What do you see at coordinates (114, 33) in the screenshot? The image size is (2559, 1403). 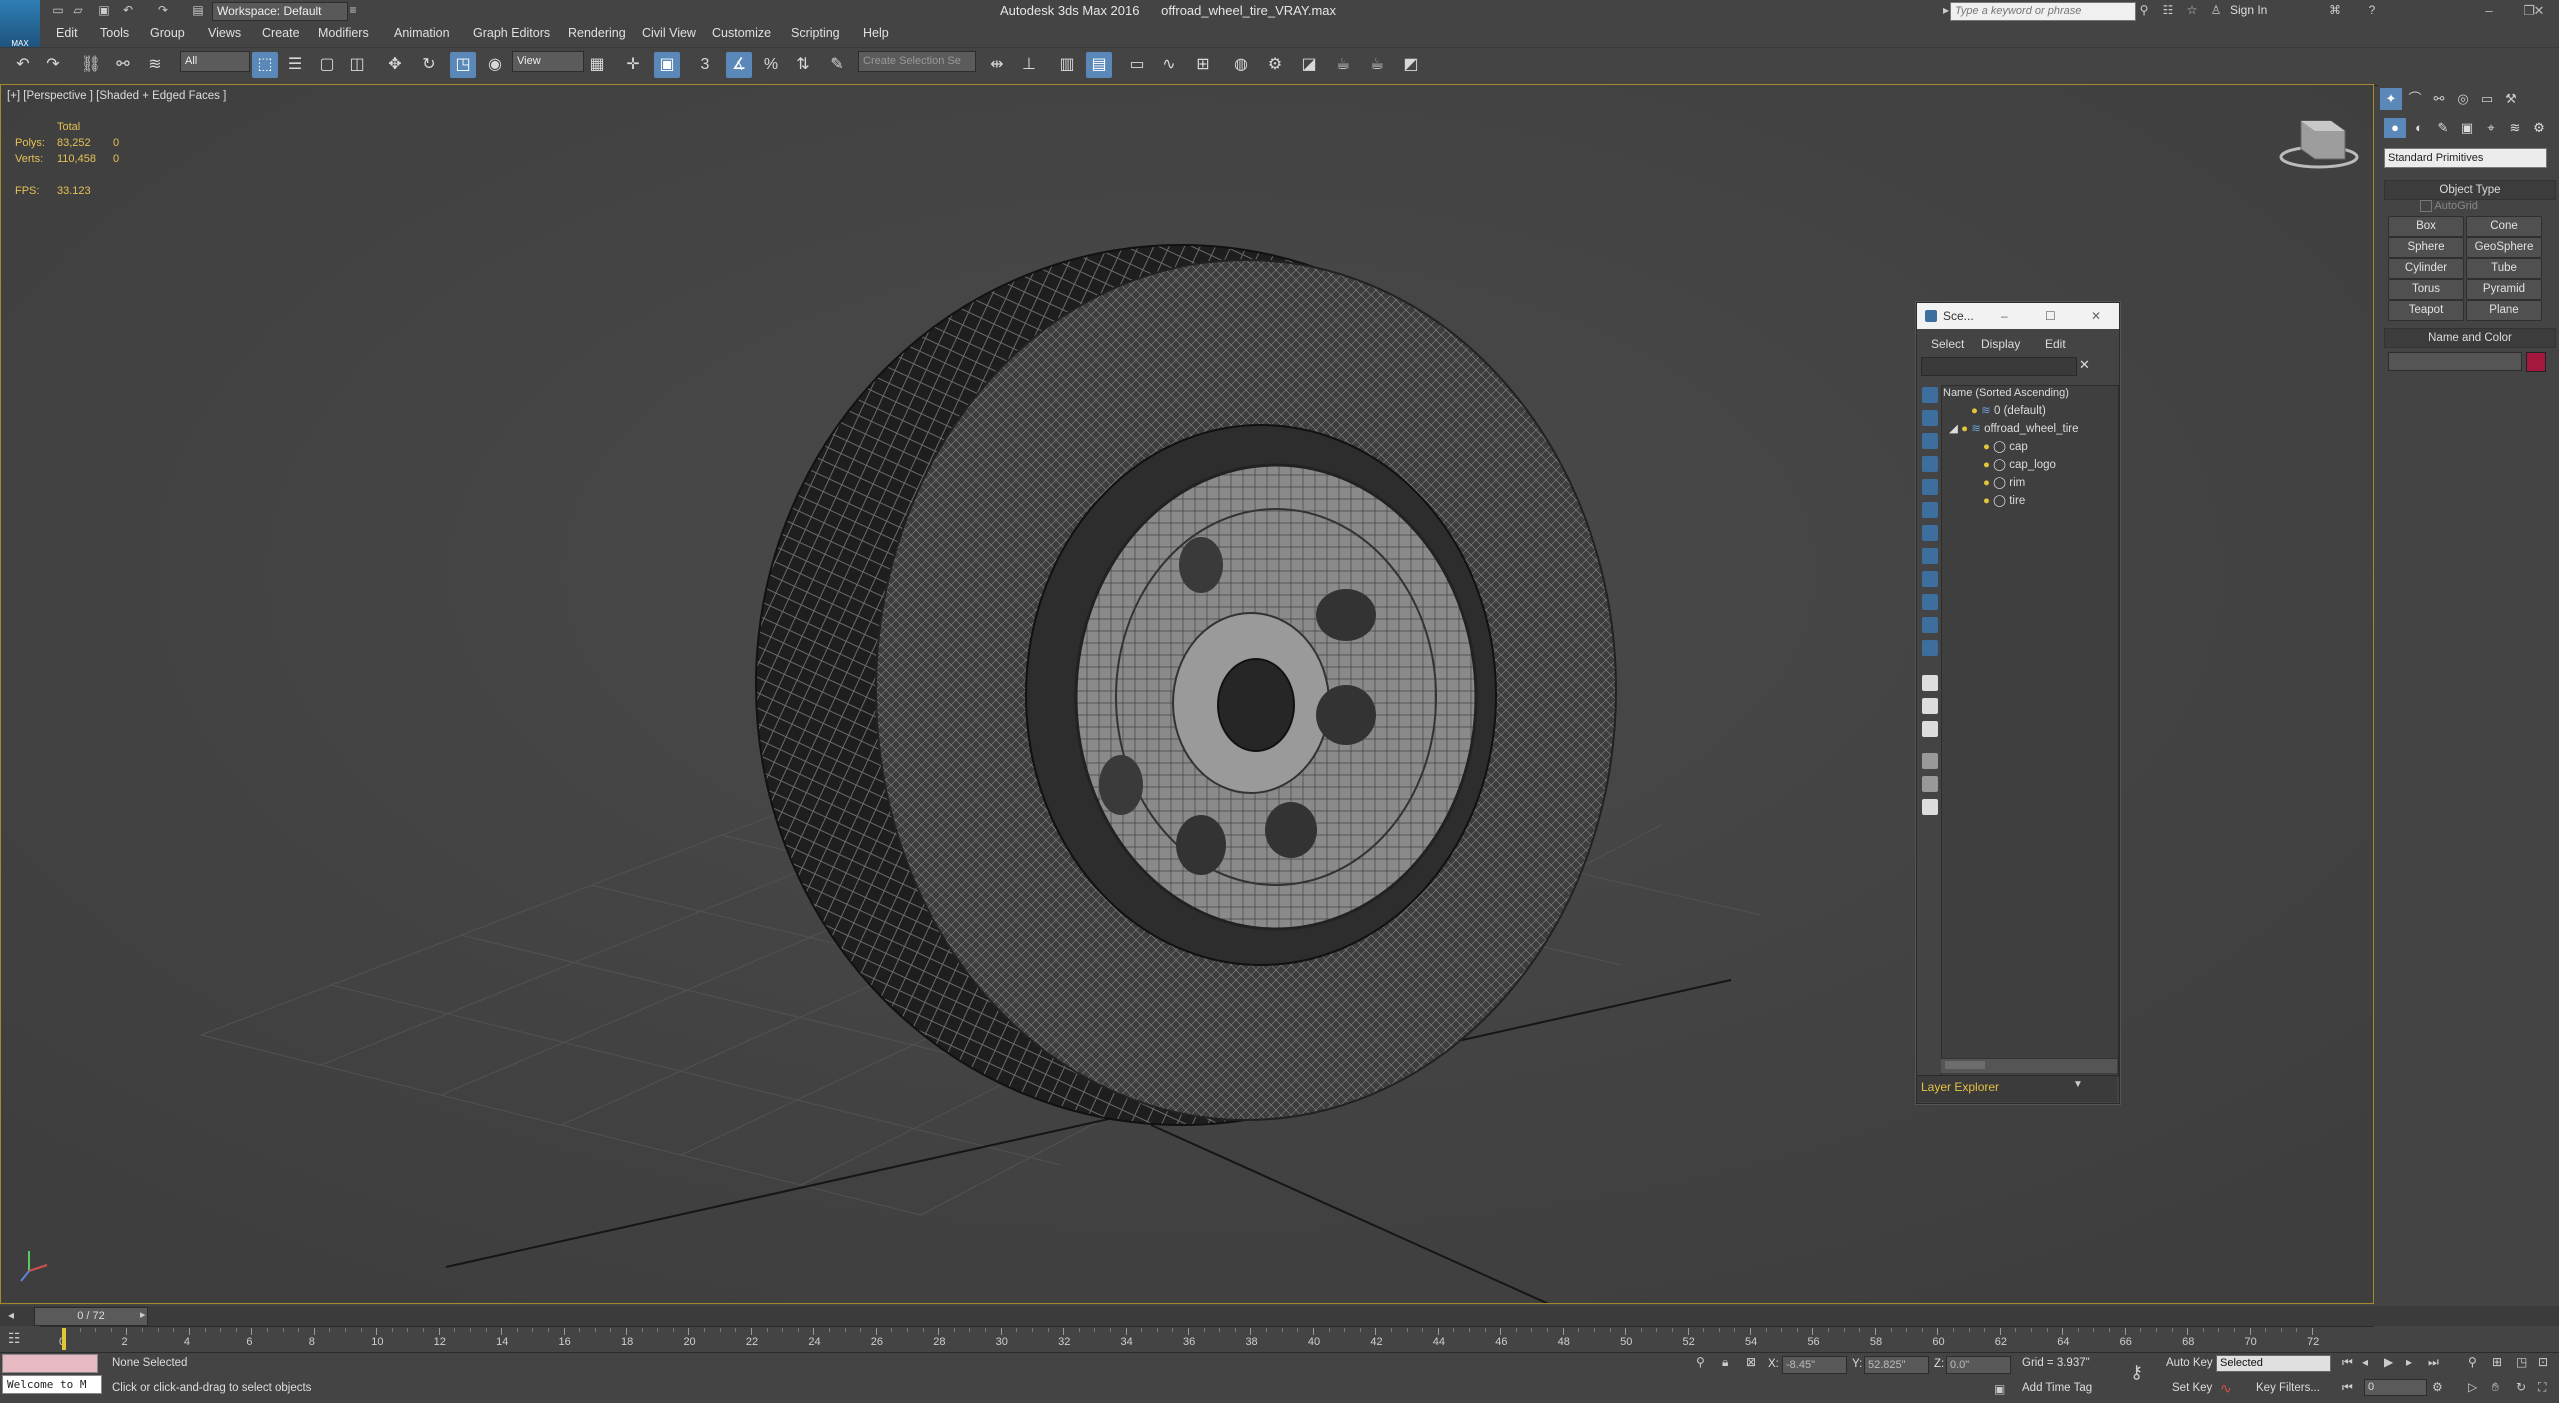 I see `menu-tools: Tools` at bounding box center [114, 33].